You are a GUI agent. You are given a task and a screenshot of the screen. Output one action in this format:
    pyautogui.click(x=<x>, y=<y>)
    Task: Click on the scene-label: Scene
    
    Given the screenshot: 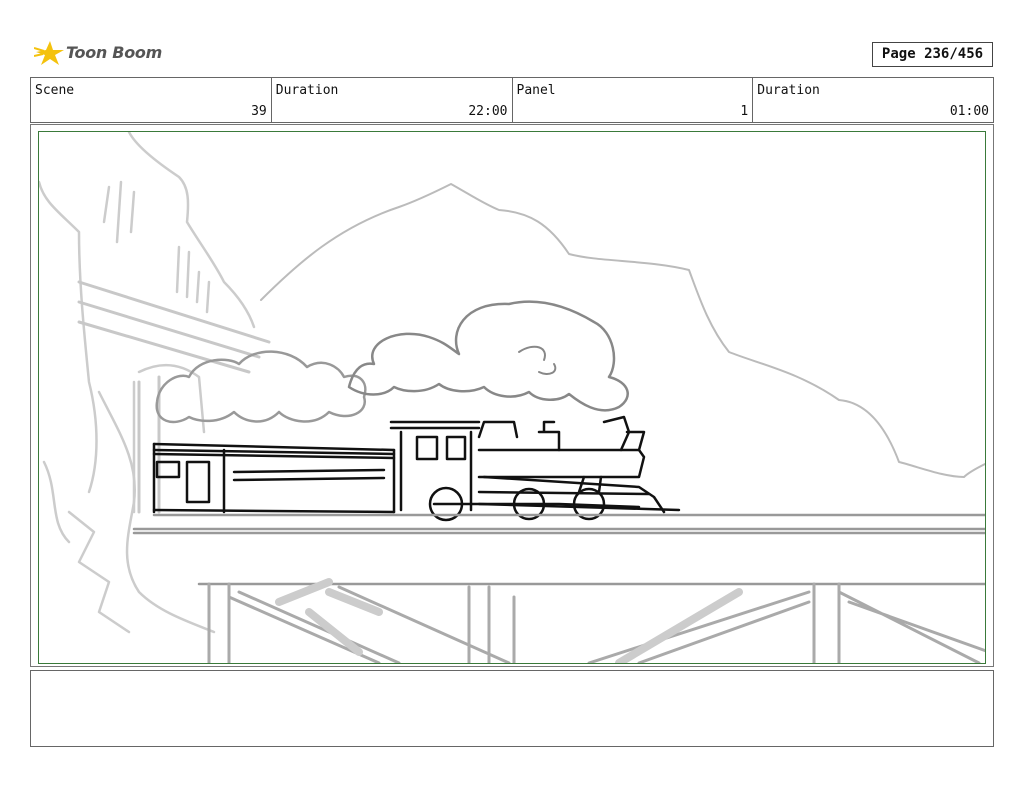 What is the action you would take?
    pyautogui.click(x=55, y=90)
    